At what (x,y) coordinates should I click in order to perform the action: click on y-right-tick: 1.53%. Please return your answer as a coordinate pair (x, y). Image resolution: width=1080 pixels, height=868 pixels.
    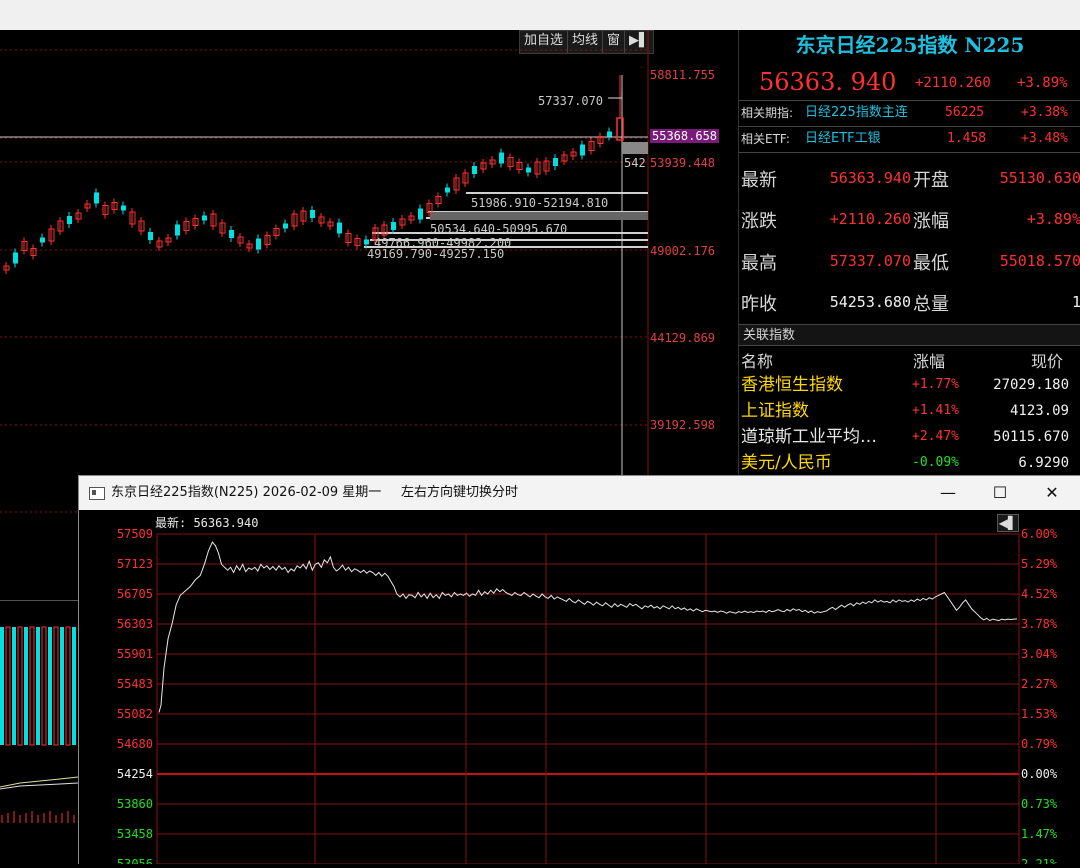
    Looking at the image, I should click on (1039, 714).